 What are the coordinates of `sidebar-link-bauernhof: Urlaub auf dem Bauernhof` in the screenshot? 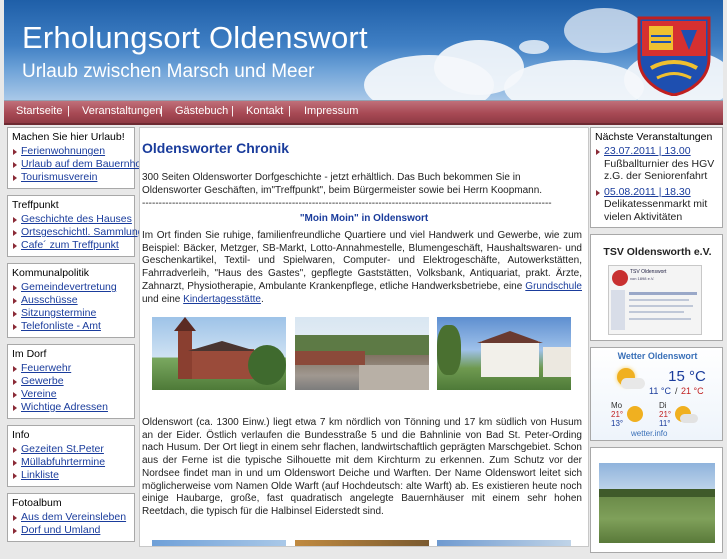 It's located at (78, 164).